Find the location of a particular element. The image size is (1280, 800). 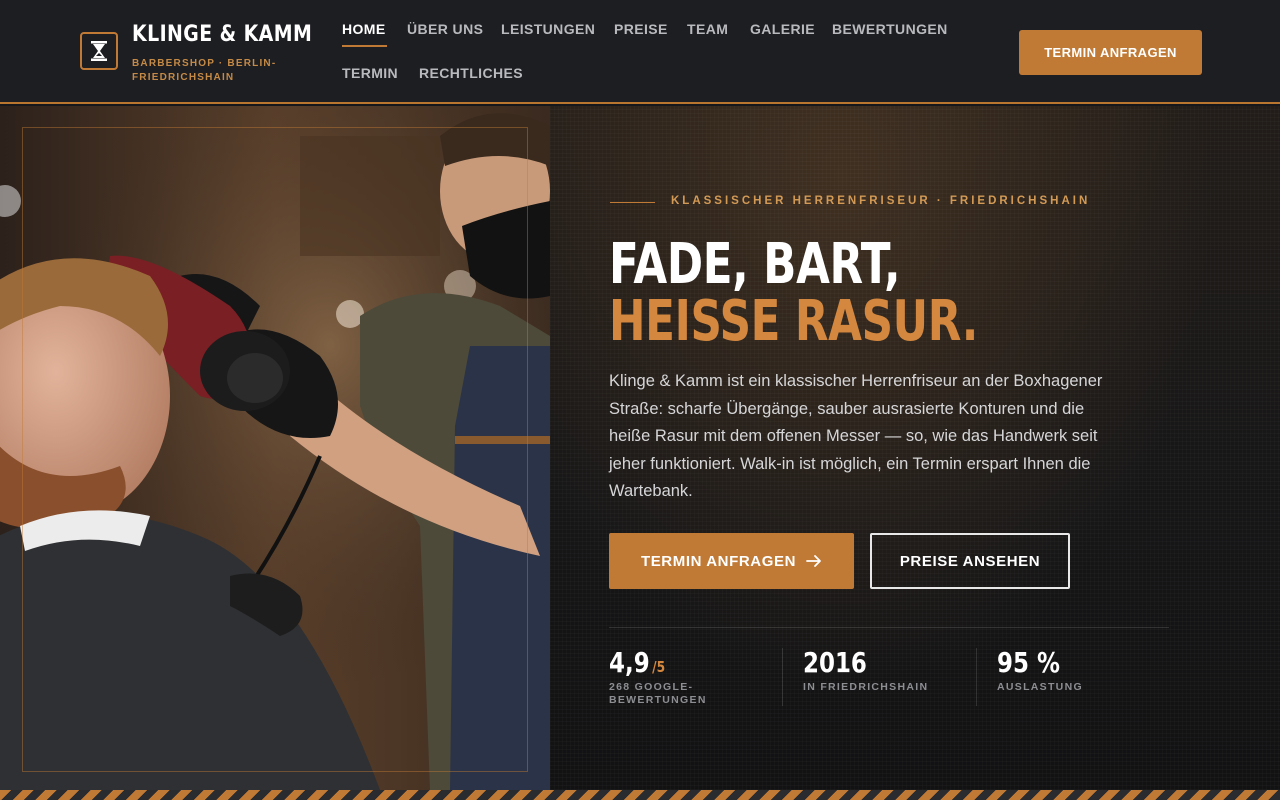

nav-termin: TERMIN is located at coordinates (370, 73).